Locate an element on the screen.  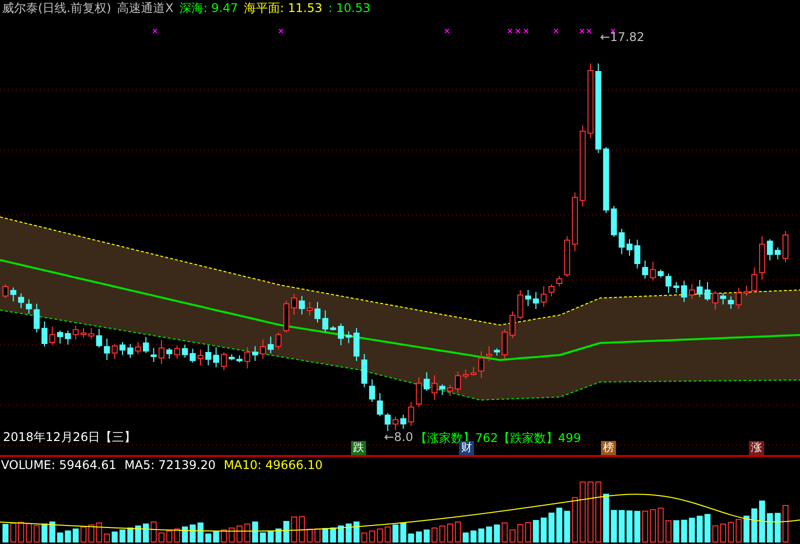
date-label: 2018年12月26日【三】 is located at coordinates (69, 437).